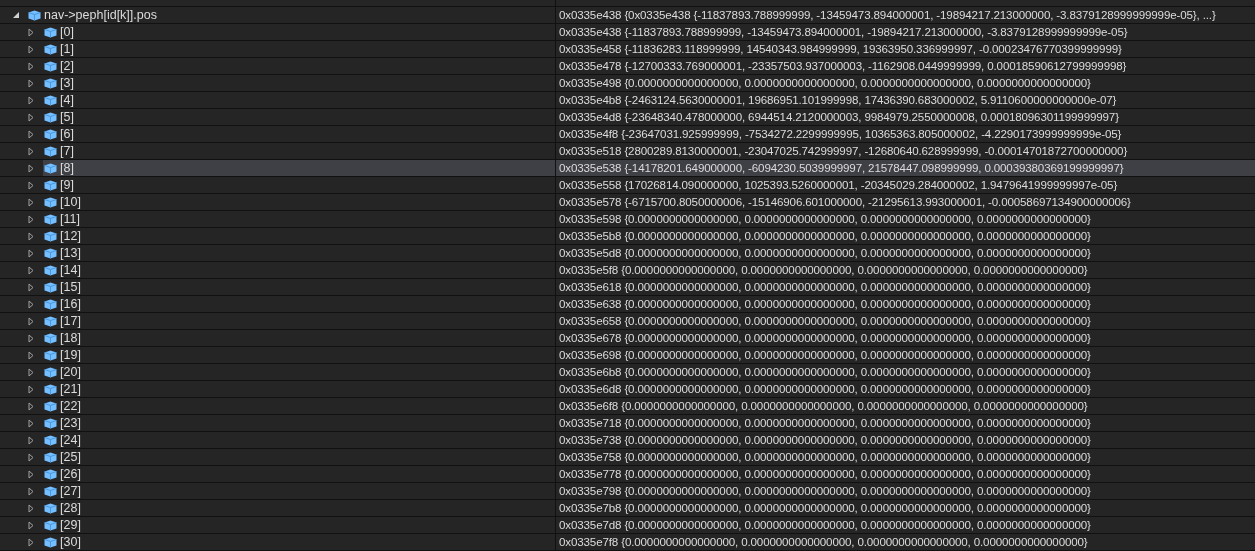 Image resolution: width=1255 pixels, height=551 pixels. What do you see at coordinates (67, 185) in the screenshot?
I see `variable-name: [9]` at bounding box center [67, 185].